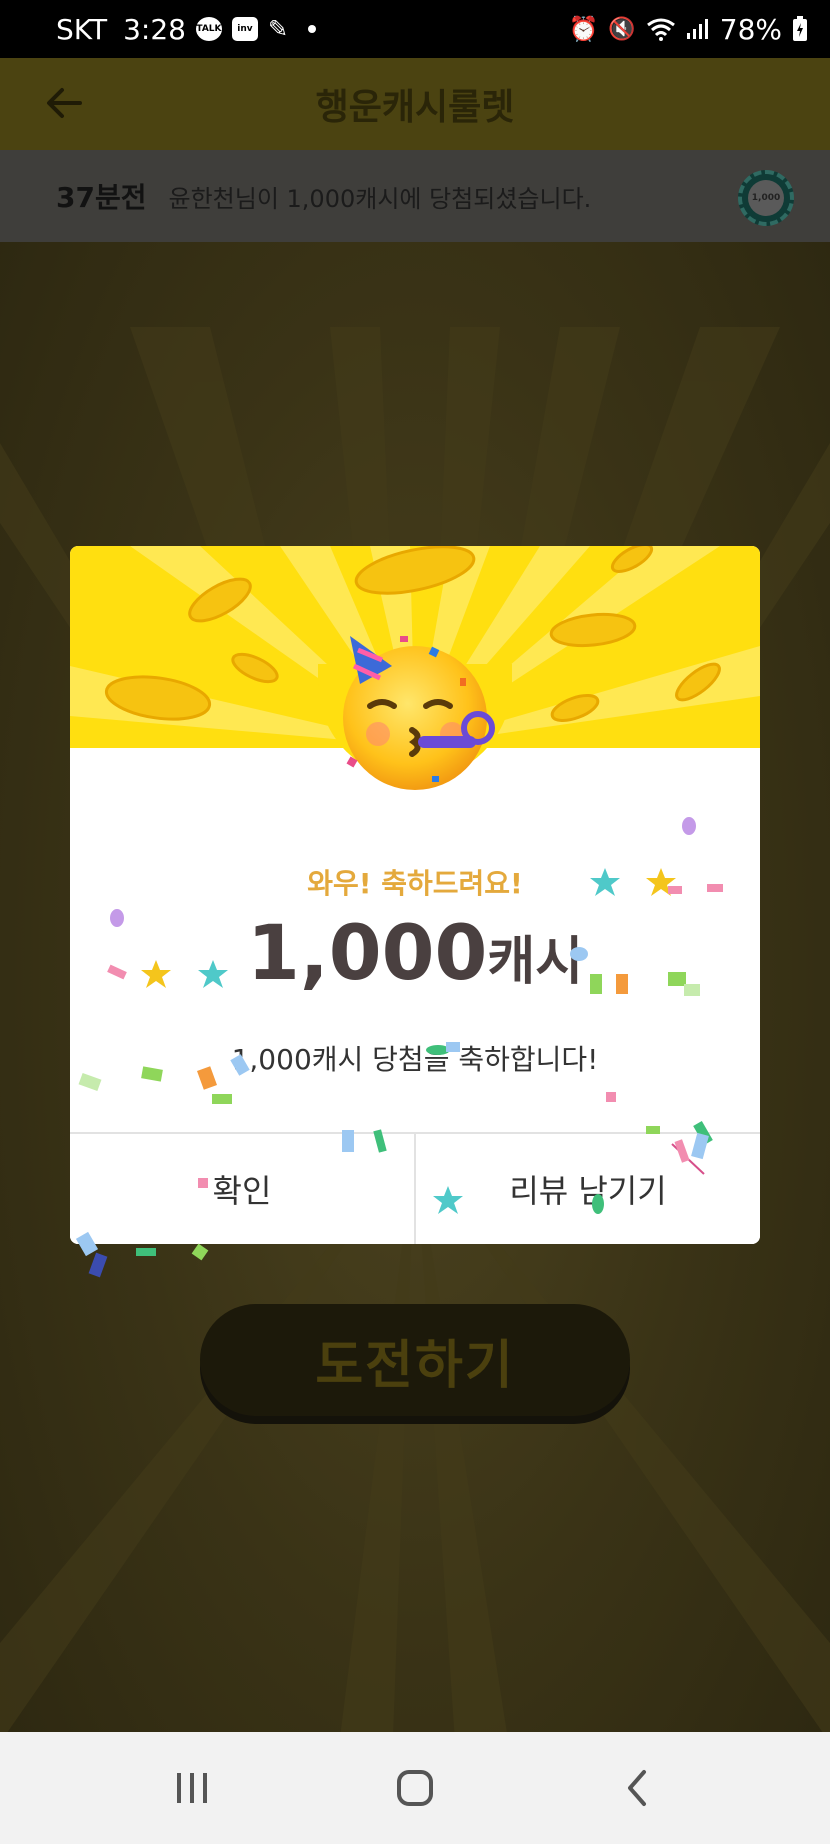 Image resolution: width=830 pixels, height=1844 pixels. I want to click on win-amount-number: 1,000, so click(367, 952).